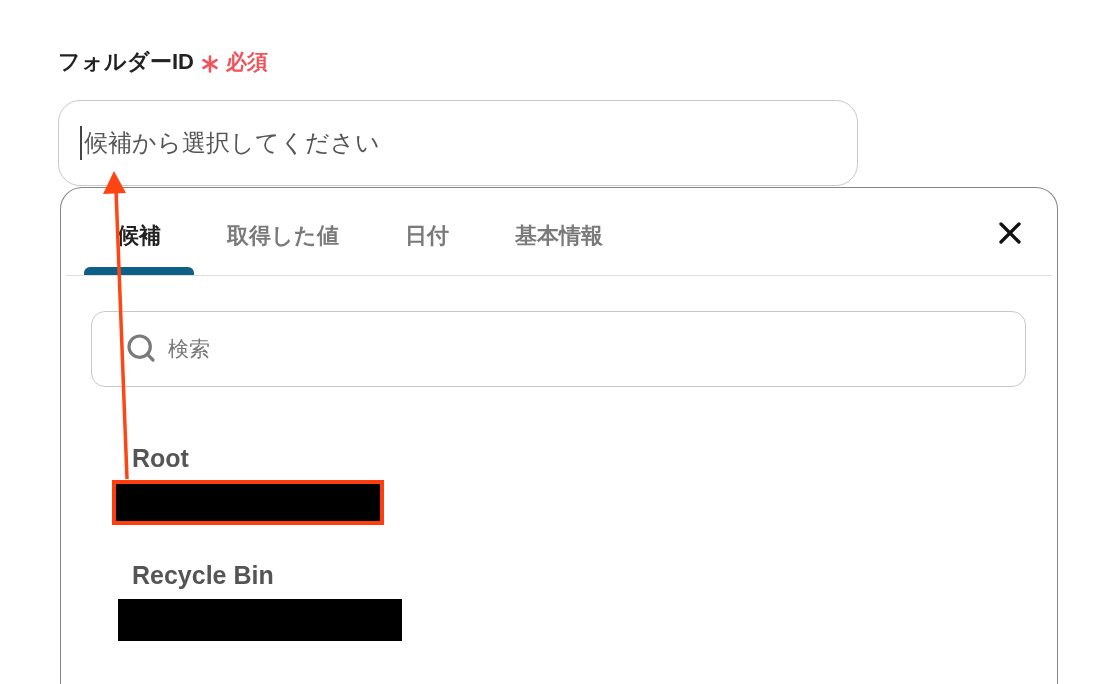  I want to click on folder-name: Recycle Bin, so click(203, 575).